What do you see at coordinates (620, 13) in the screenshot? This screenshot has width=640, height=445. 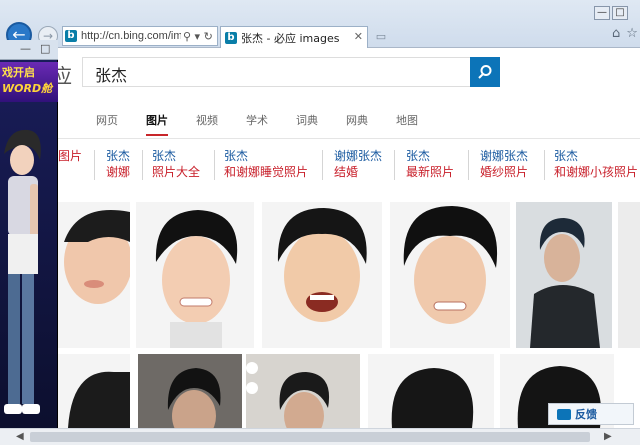 I see `maximize-button: □` at bounding box center [620, 13].